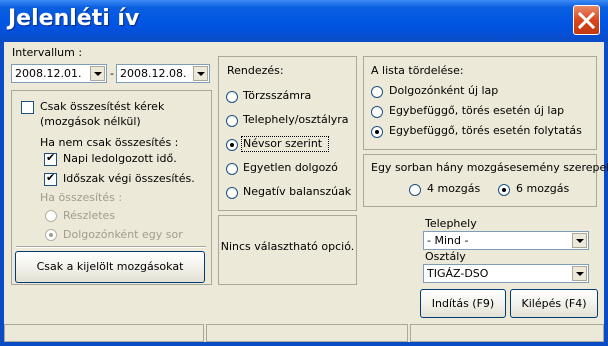 The height and width of the screenshot is (346, 608). What do you see at coordinates (458, 273) in the screenshot?
I see `department-value: TIGÁZ-DSO` at bounding box center [458, 273].